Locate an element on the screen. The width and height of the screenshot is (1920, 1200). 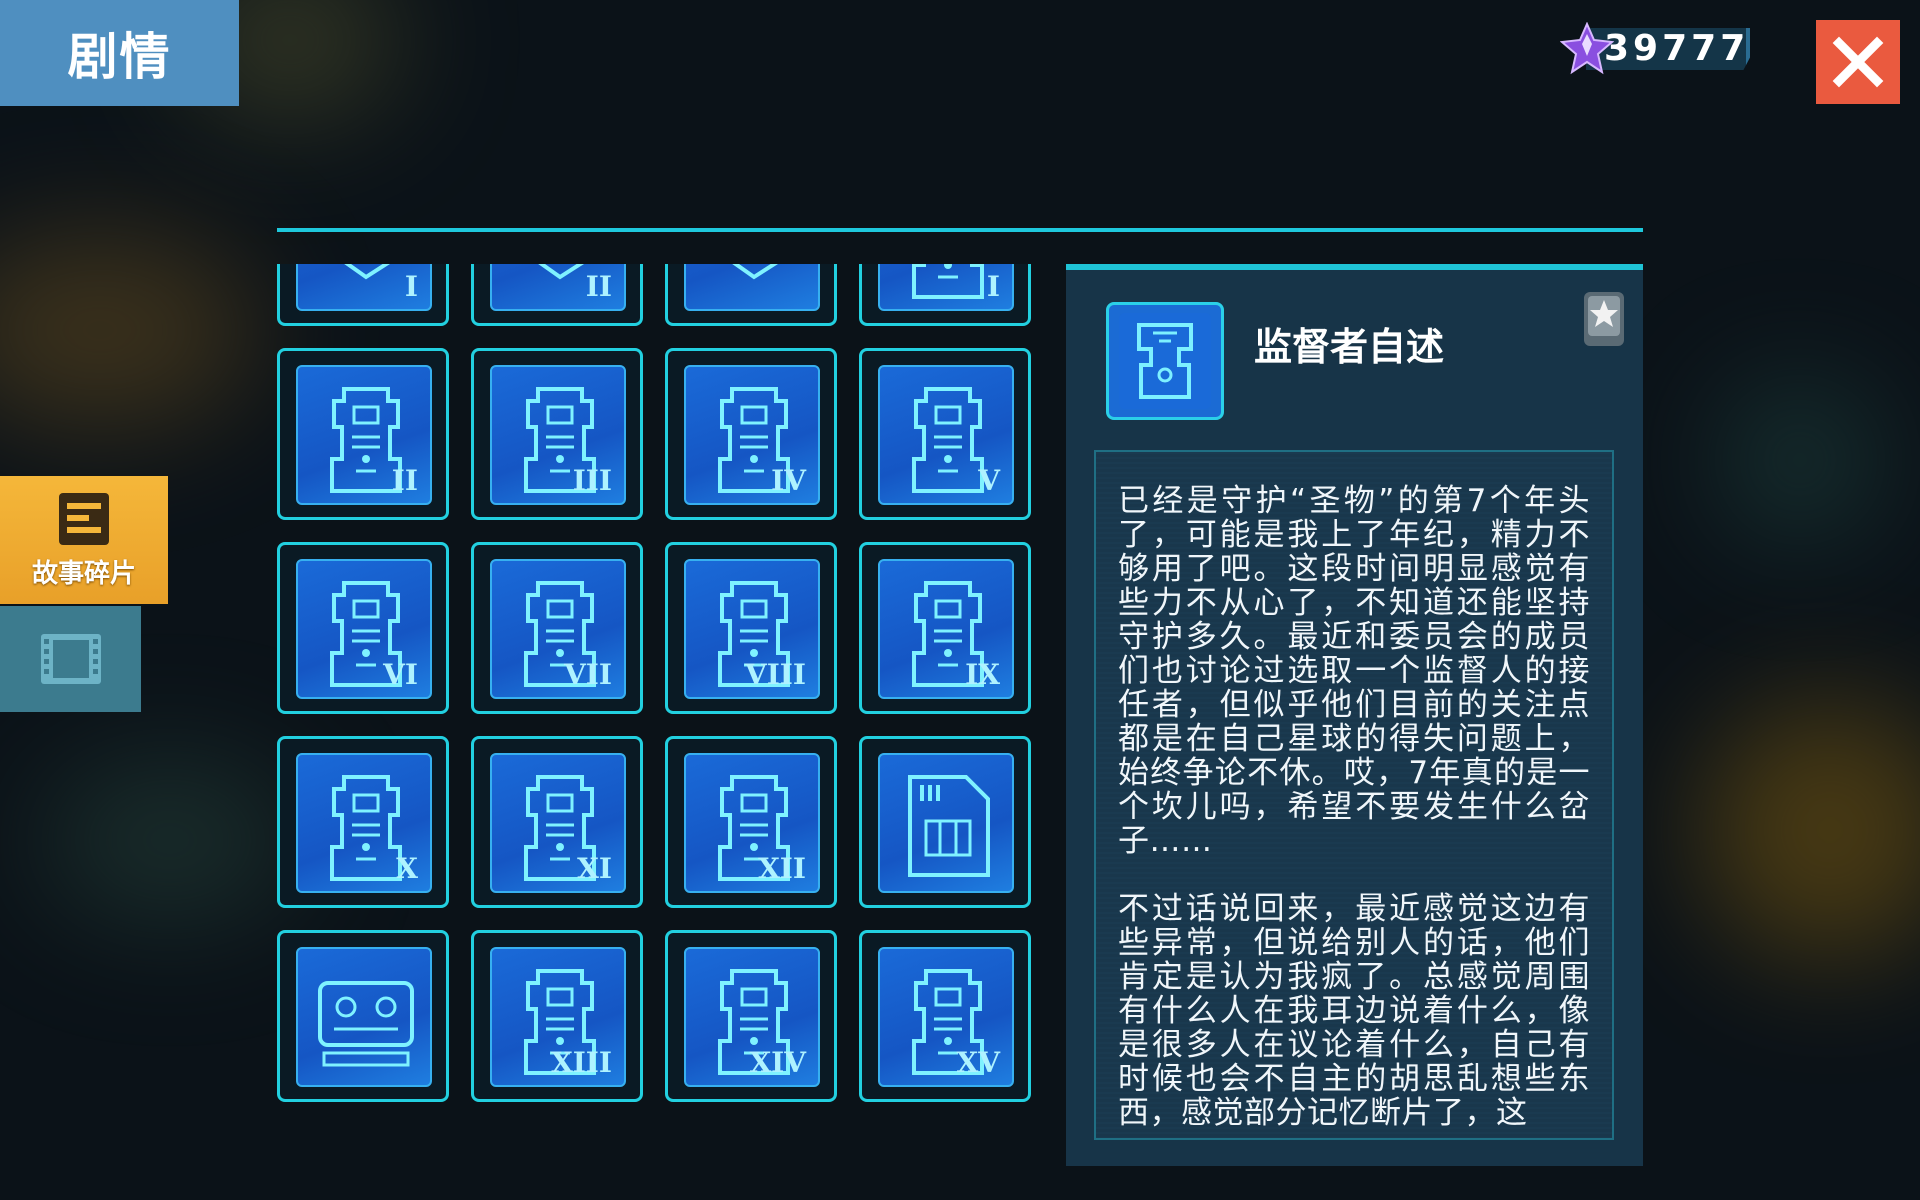
close-button is located at coordinates (1858, 62).